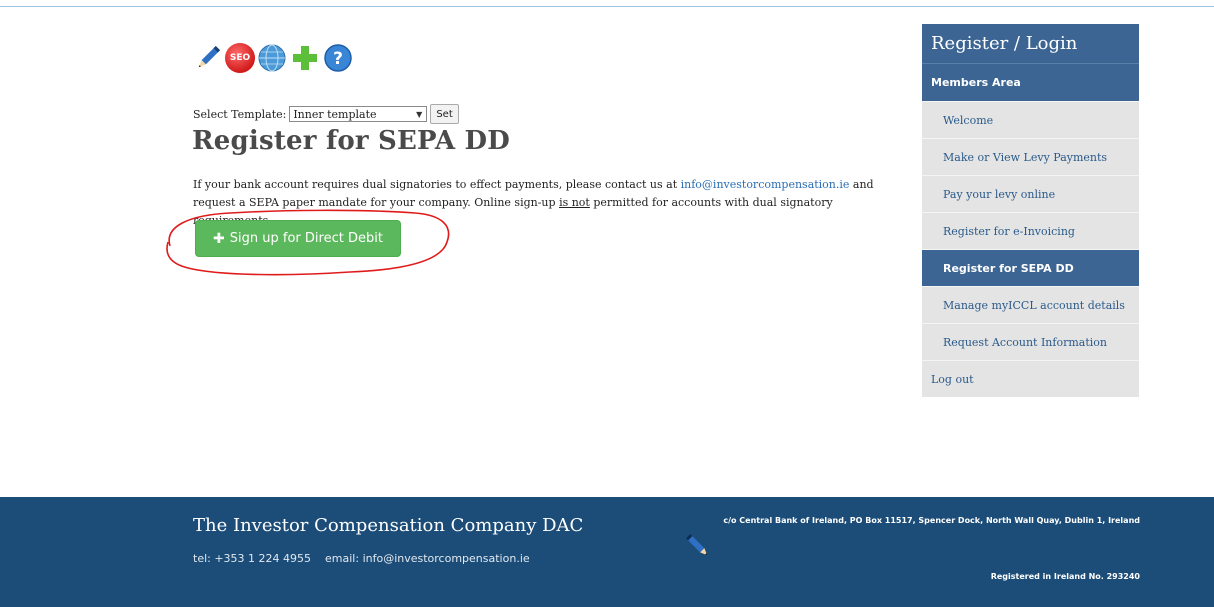  Describe the element at coordinates (335, 114) in the screenshot. I see `template-select-value: Inner template` at that location.